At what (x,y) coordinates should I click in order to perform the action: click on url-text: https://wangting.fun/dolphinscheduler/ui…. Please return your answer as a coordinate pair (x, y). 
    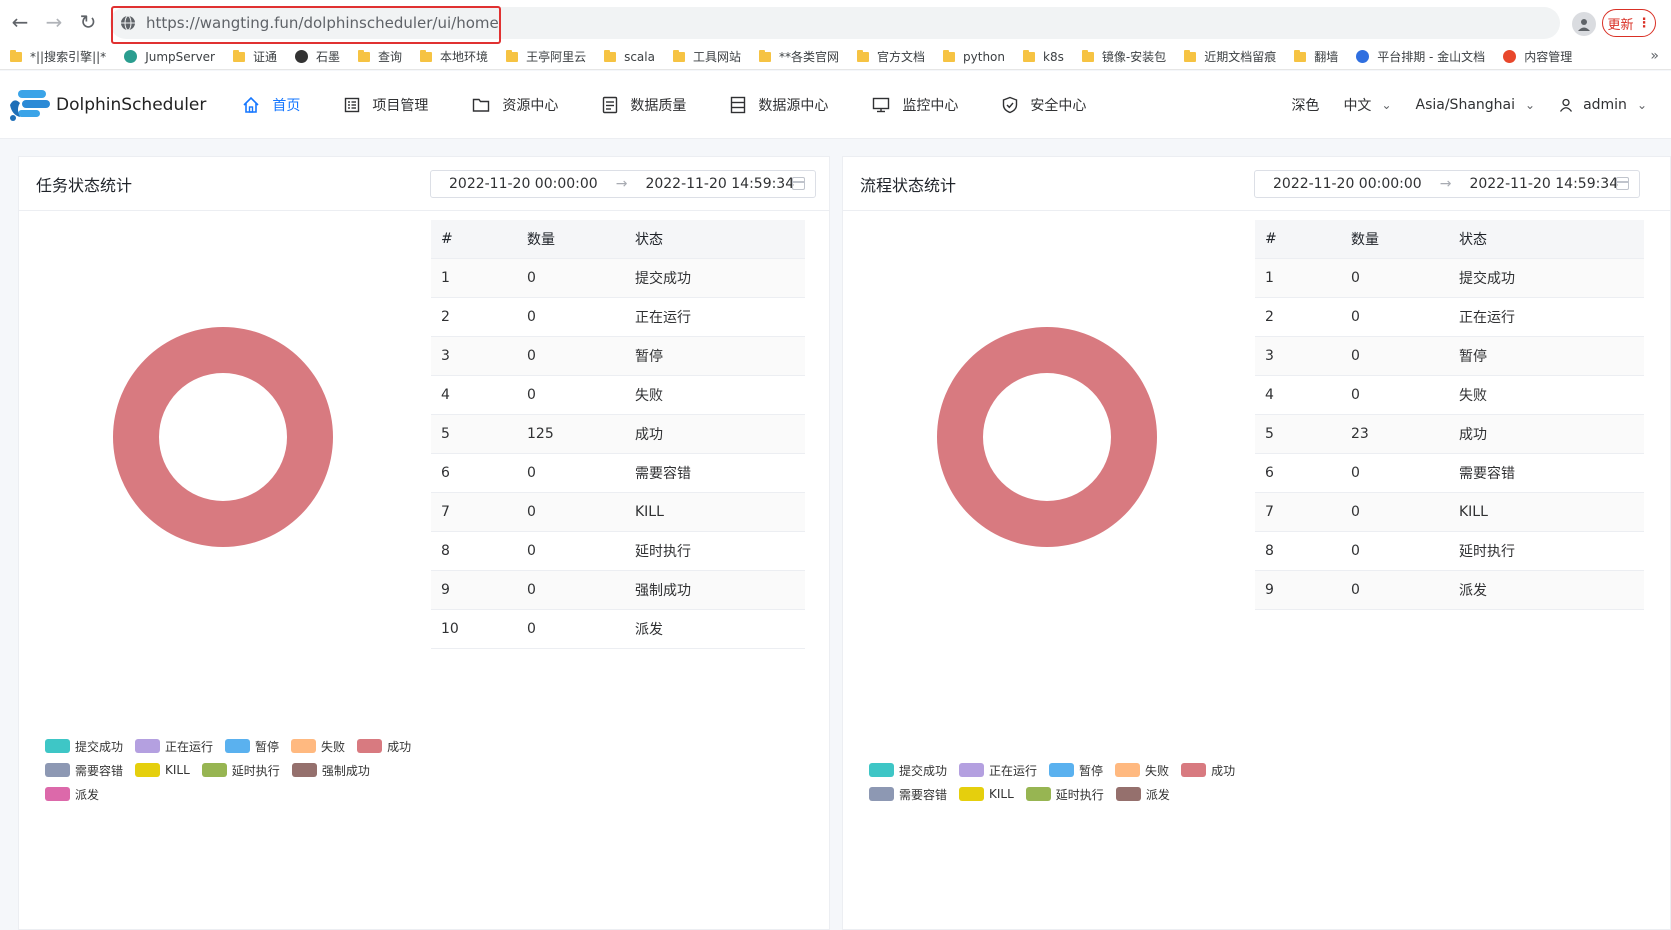
    Looking at the image, I should click on (322, 23).